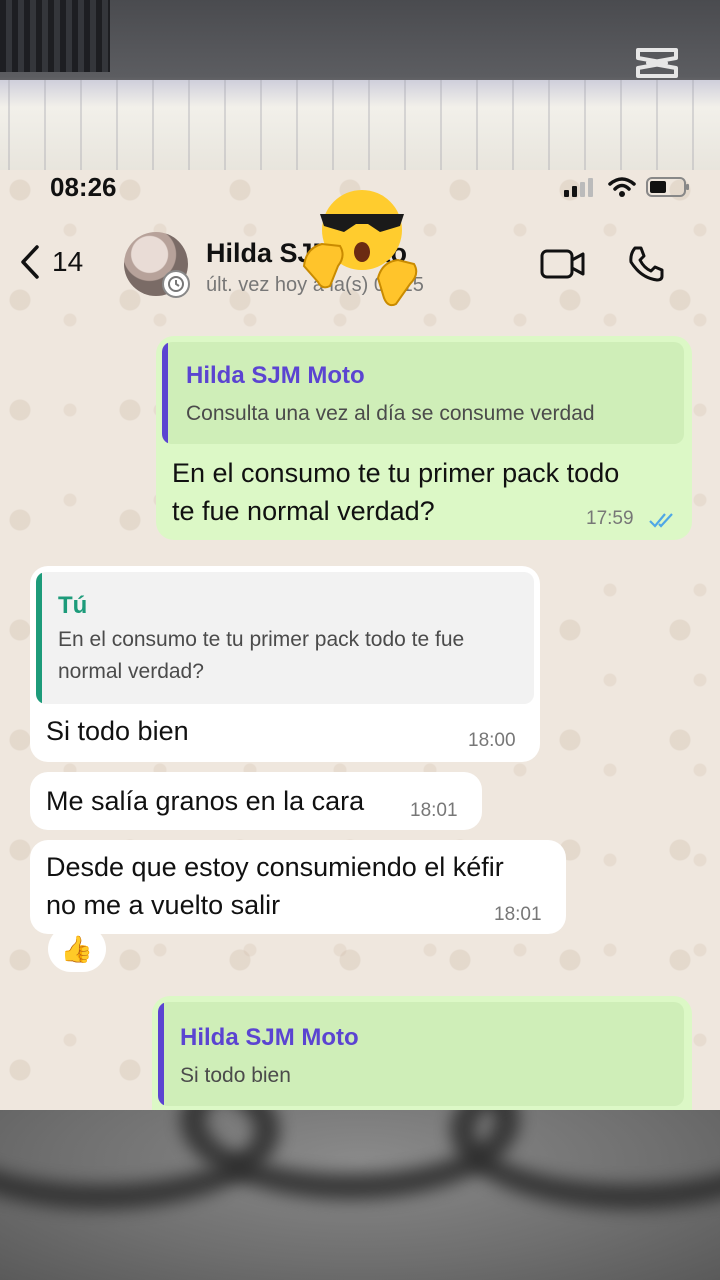  What do you see at coordinates (396, 473) in the screenshot?
I see `message-text-line: En el consumo te tu primer pack todo` at bounding box center [396, 473].